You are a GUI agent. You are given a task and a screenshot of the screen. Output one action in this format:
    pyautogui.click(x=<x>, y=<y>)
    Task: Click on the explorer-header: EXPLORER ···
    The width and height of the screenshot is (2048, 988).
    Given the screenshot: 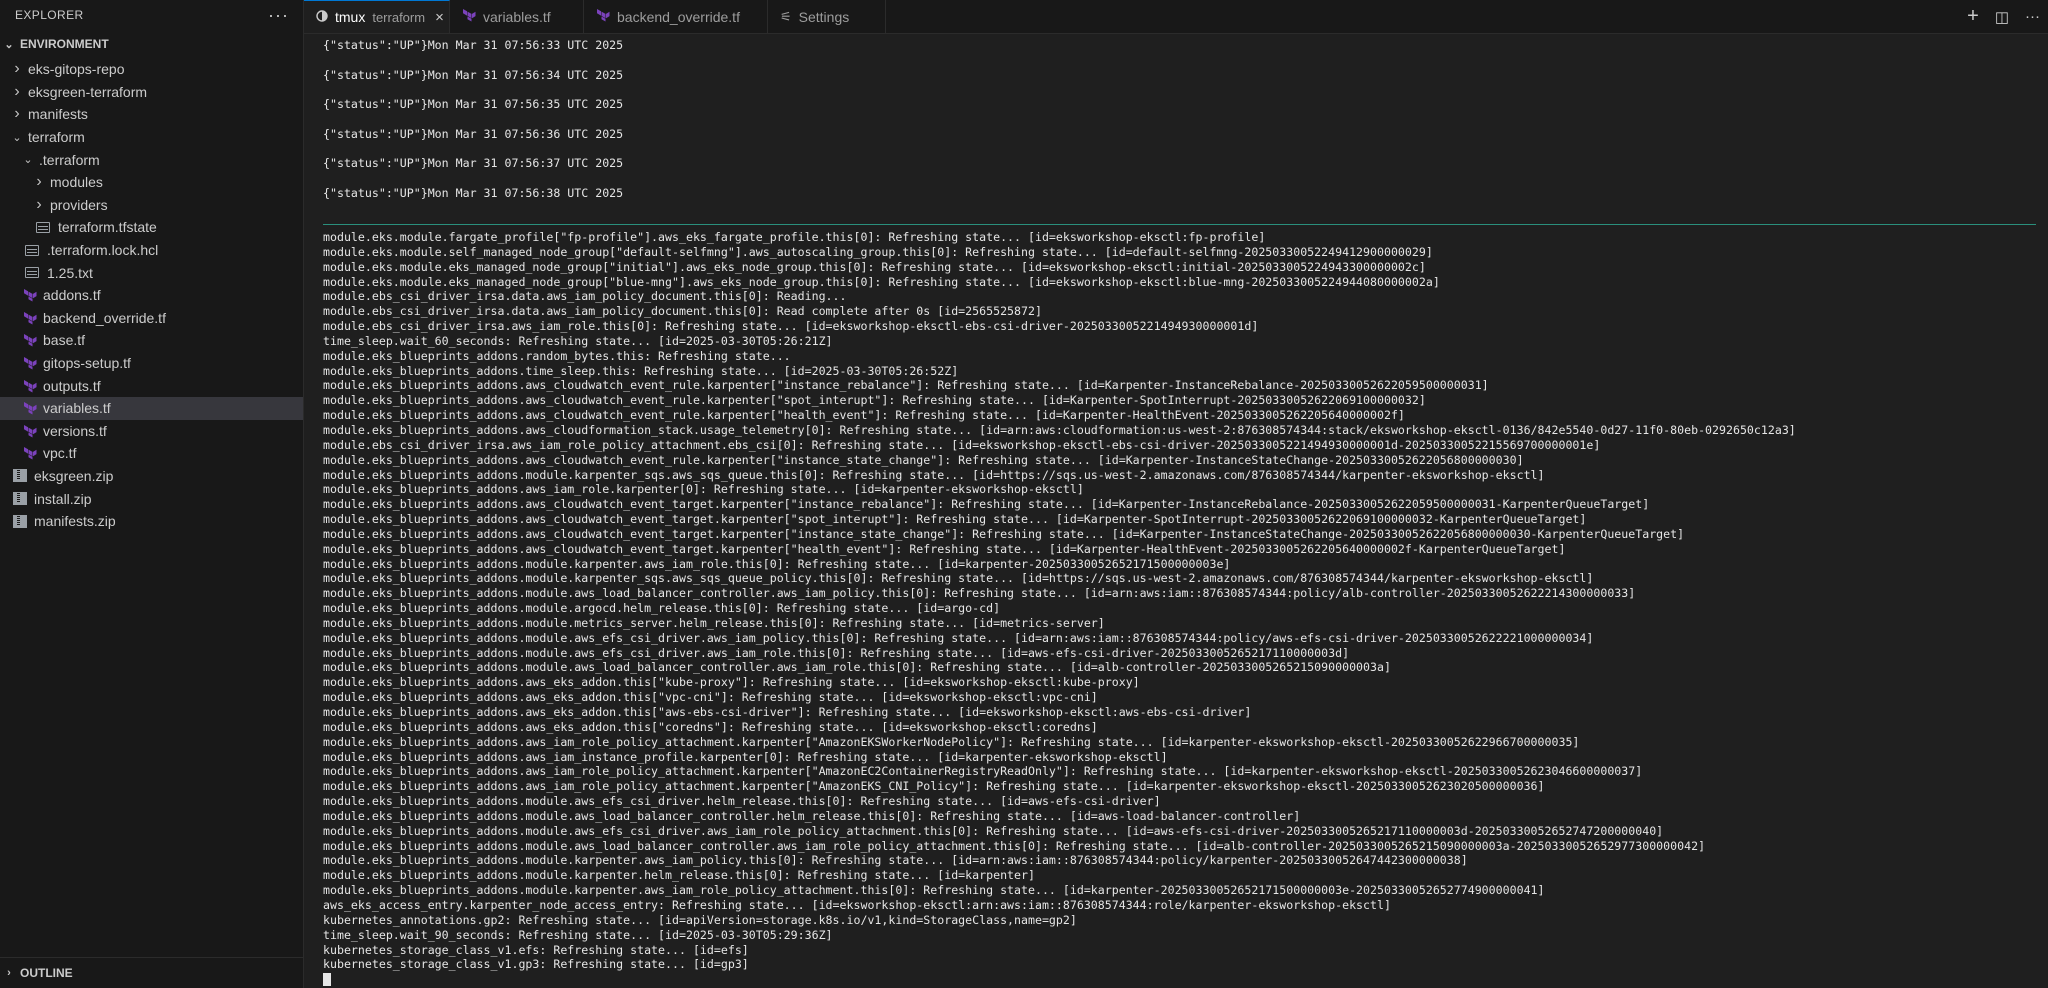 What is the action you would take?
    pyautogui.click(x=151, y=15)
    